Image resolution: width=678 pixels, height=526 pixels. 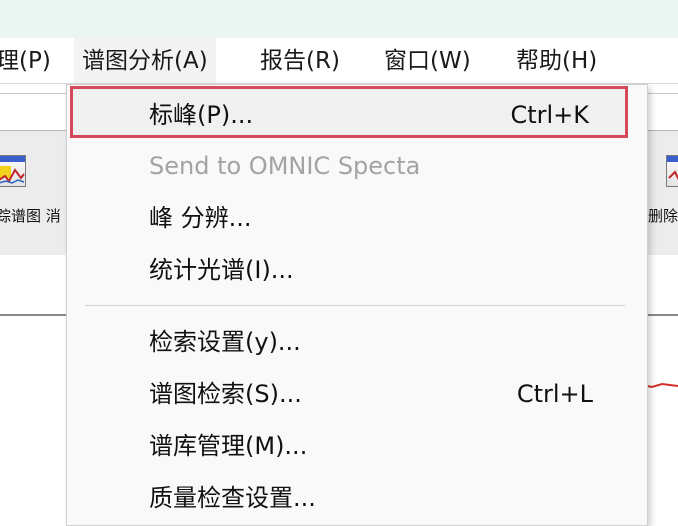 I want to click on menu-help: 帮助(H), so click(x=556, y=61).